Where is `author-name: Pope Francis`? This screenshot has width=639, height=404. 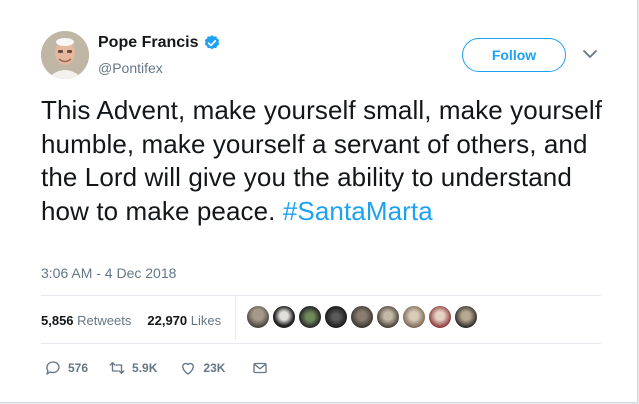
author-name: Pope Francis is located at coordinates (148, 43).